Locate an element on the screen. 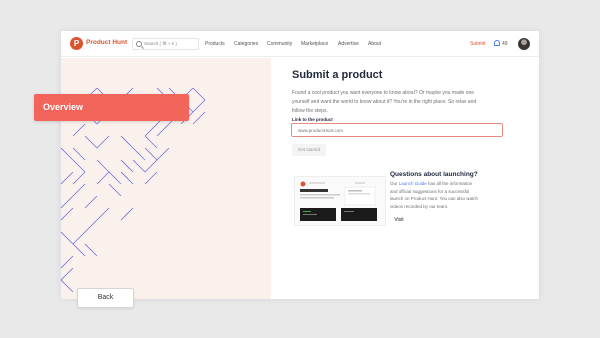 This screenshot has height=338, width=600. back-button: Back is located at coordinates (105, 298).